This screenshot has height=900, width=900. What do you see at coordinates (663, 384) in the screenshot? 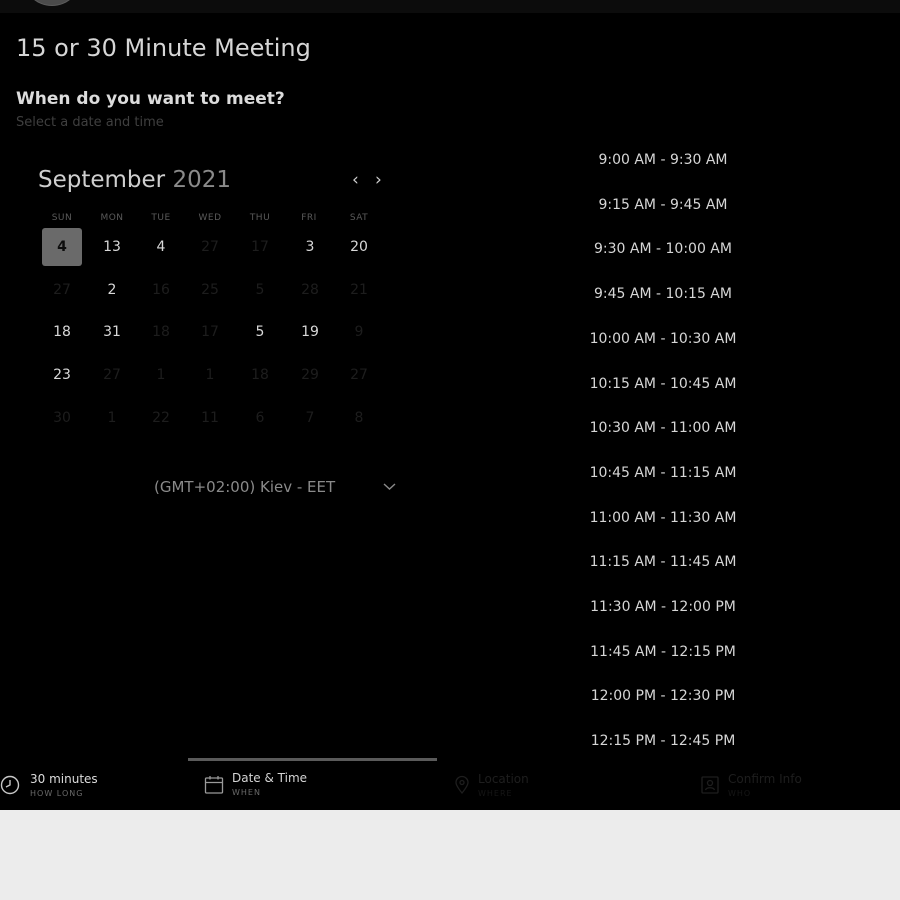
I see `time-slot-button: 10:15 AM - 10:45 AM` at bounding box center [663, 384].